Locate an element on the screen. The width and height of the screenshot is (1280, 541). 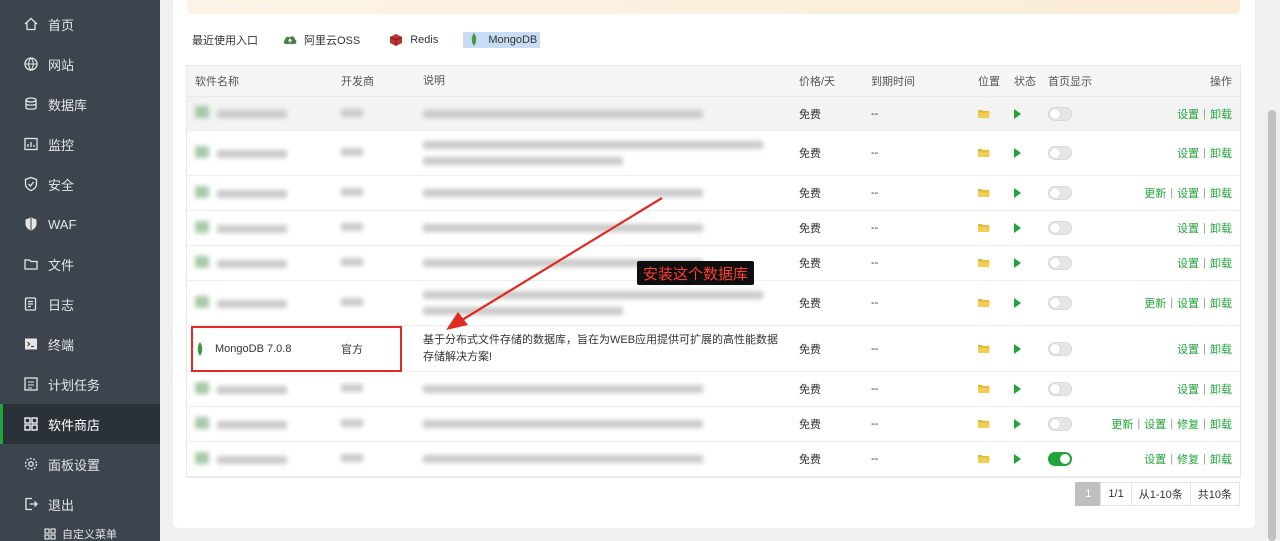
sidebar-item: 计划任务 is located at coordinates (80, 384).